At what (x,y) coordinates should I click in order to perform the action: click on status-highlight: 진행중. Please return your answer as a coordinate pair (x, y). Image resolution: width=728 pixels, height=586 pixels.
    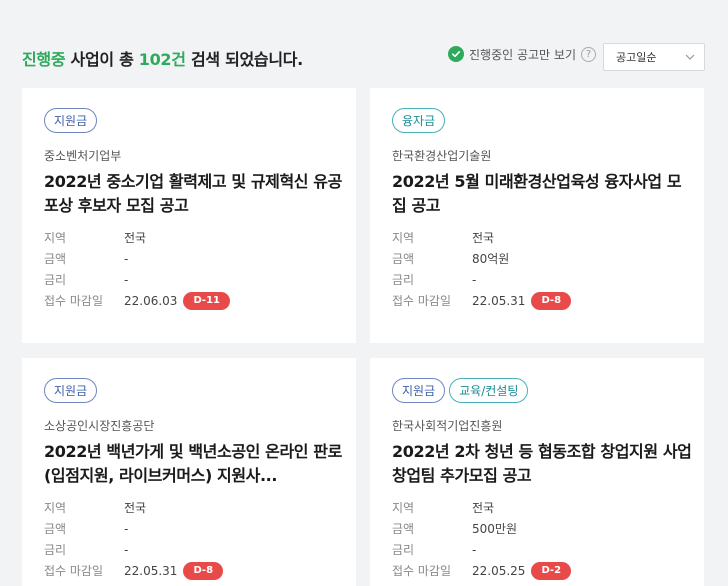
    Looking at the image, I should click on (44, 59).